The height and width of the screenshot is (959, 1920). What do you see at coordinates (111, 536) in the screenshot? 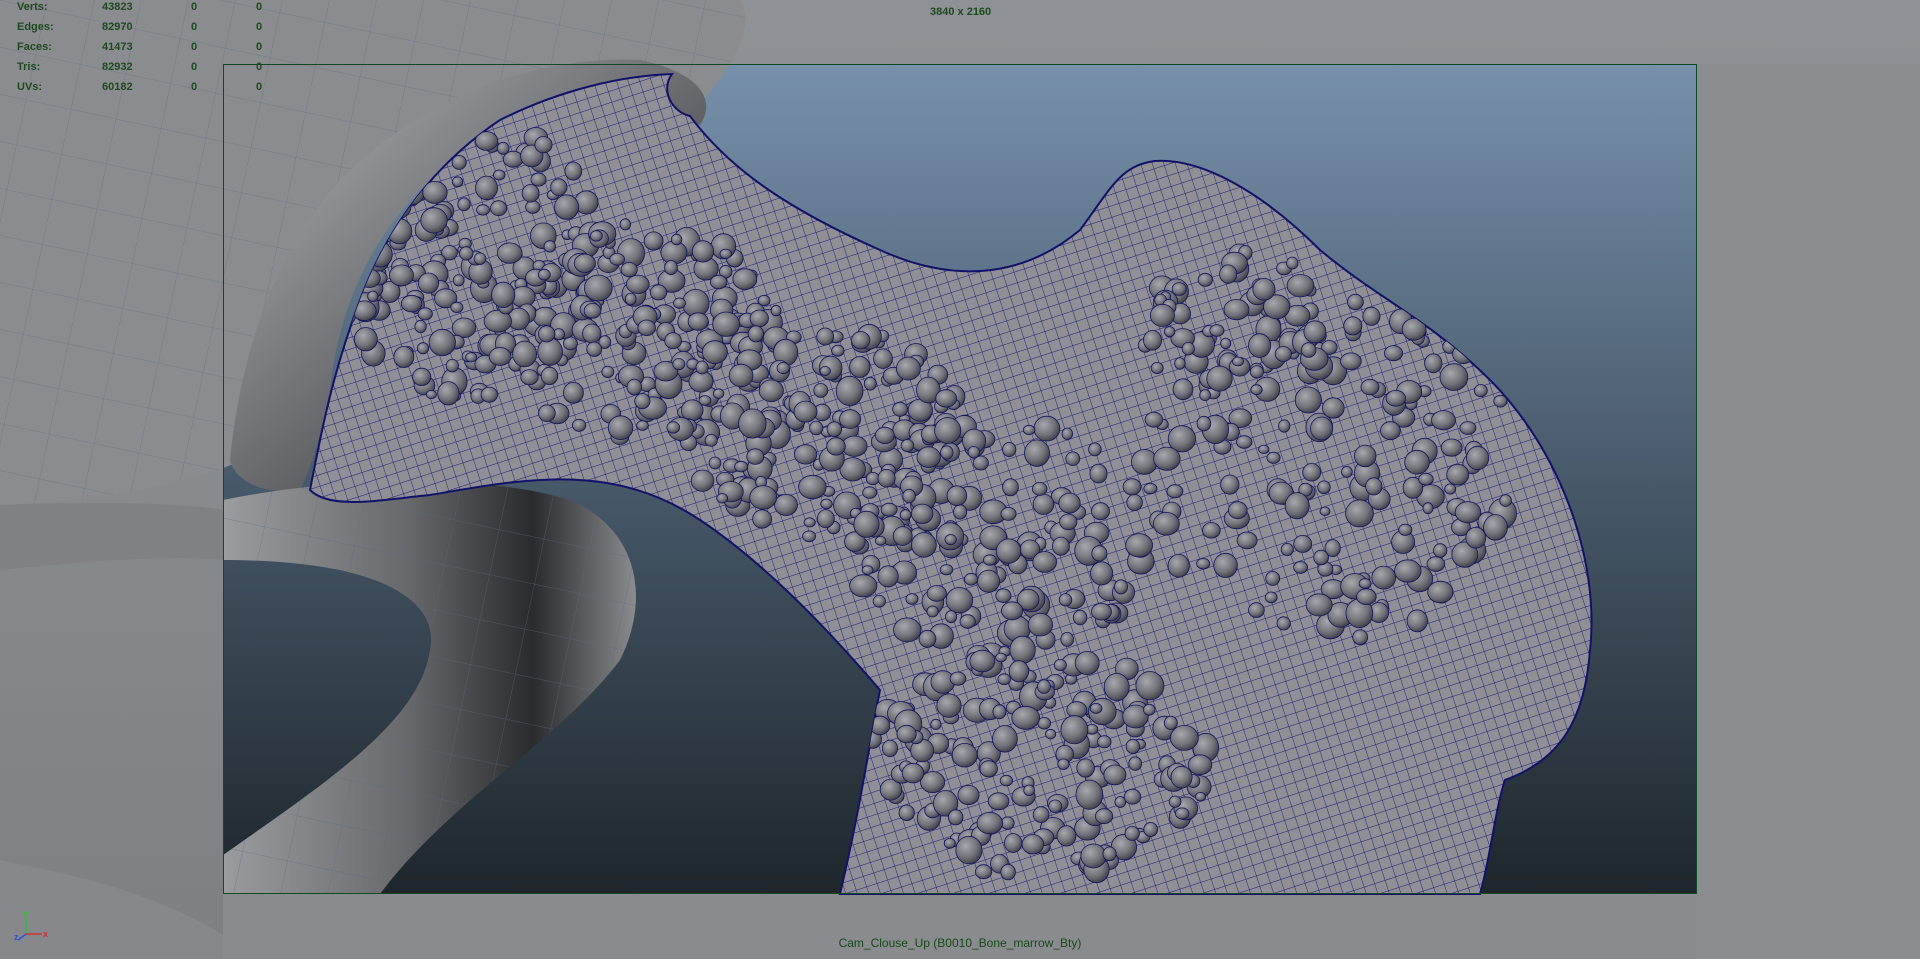
I see `outer-ring-left` at bounding box center [111, 536].